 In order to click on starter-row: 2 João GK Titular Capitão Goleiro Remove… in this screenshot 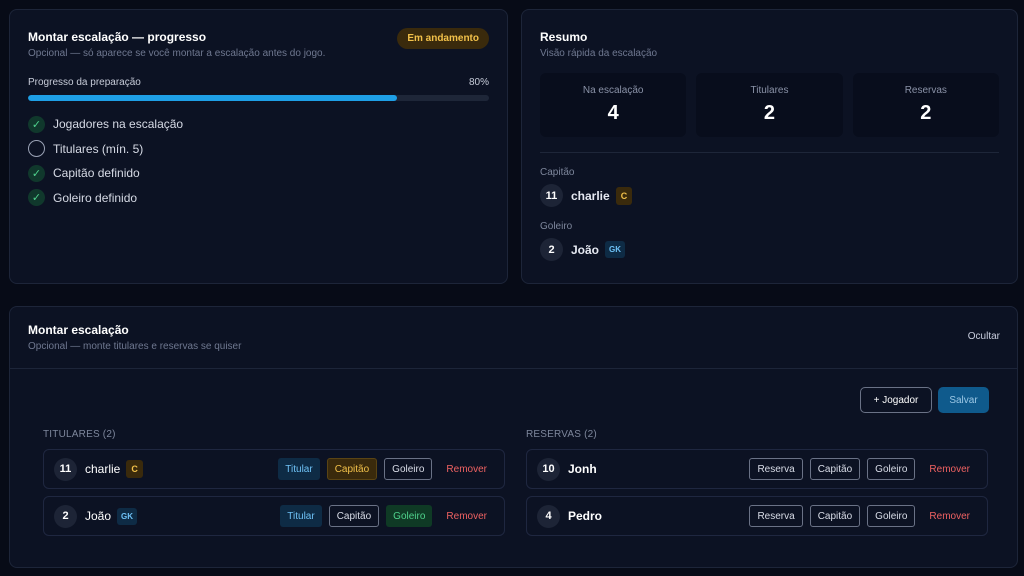, I will do `click(274, 516)`.